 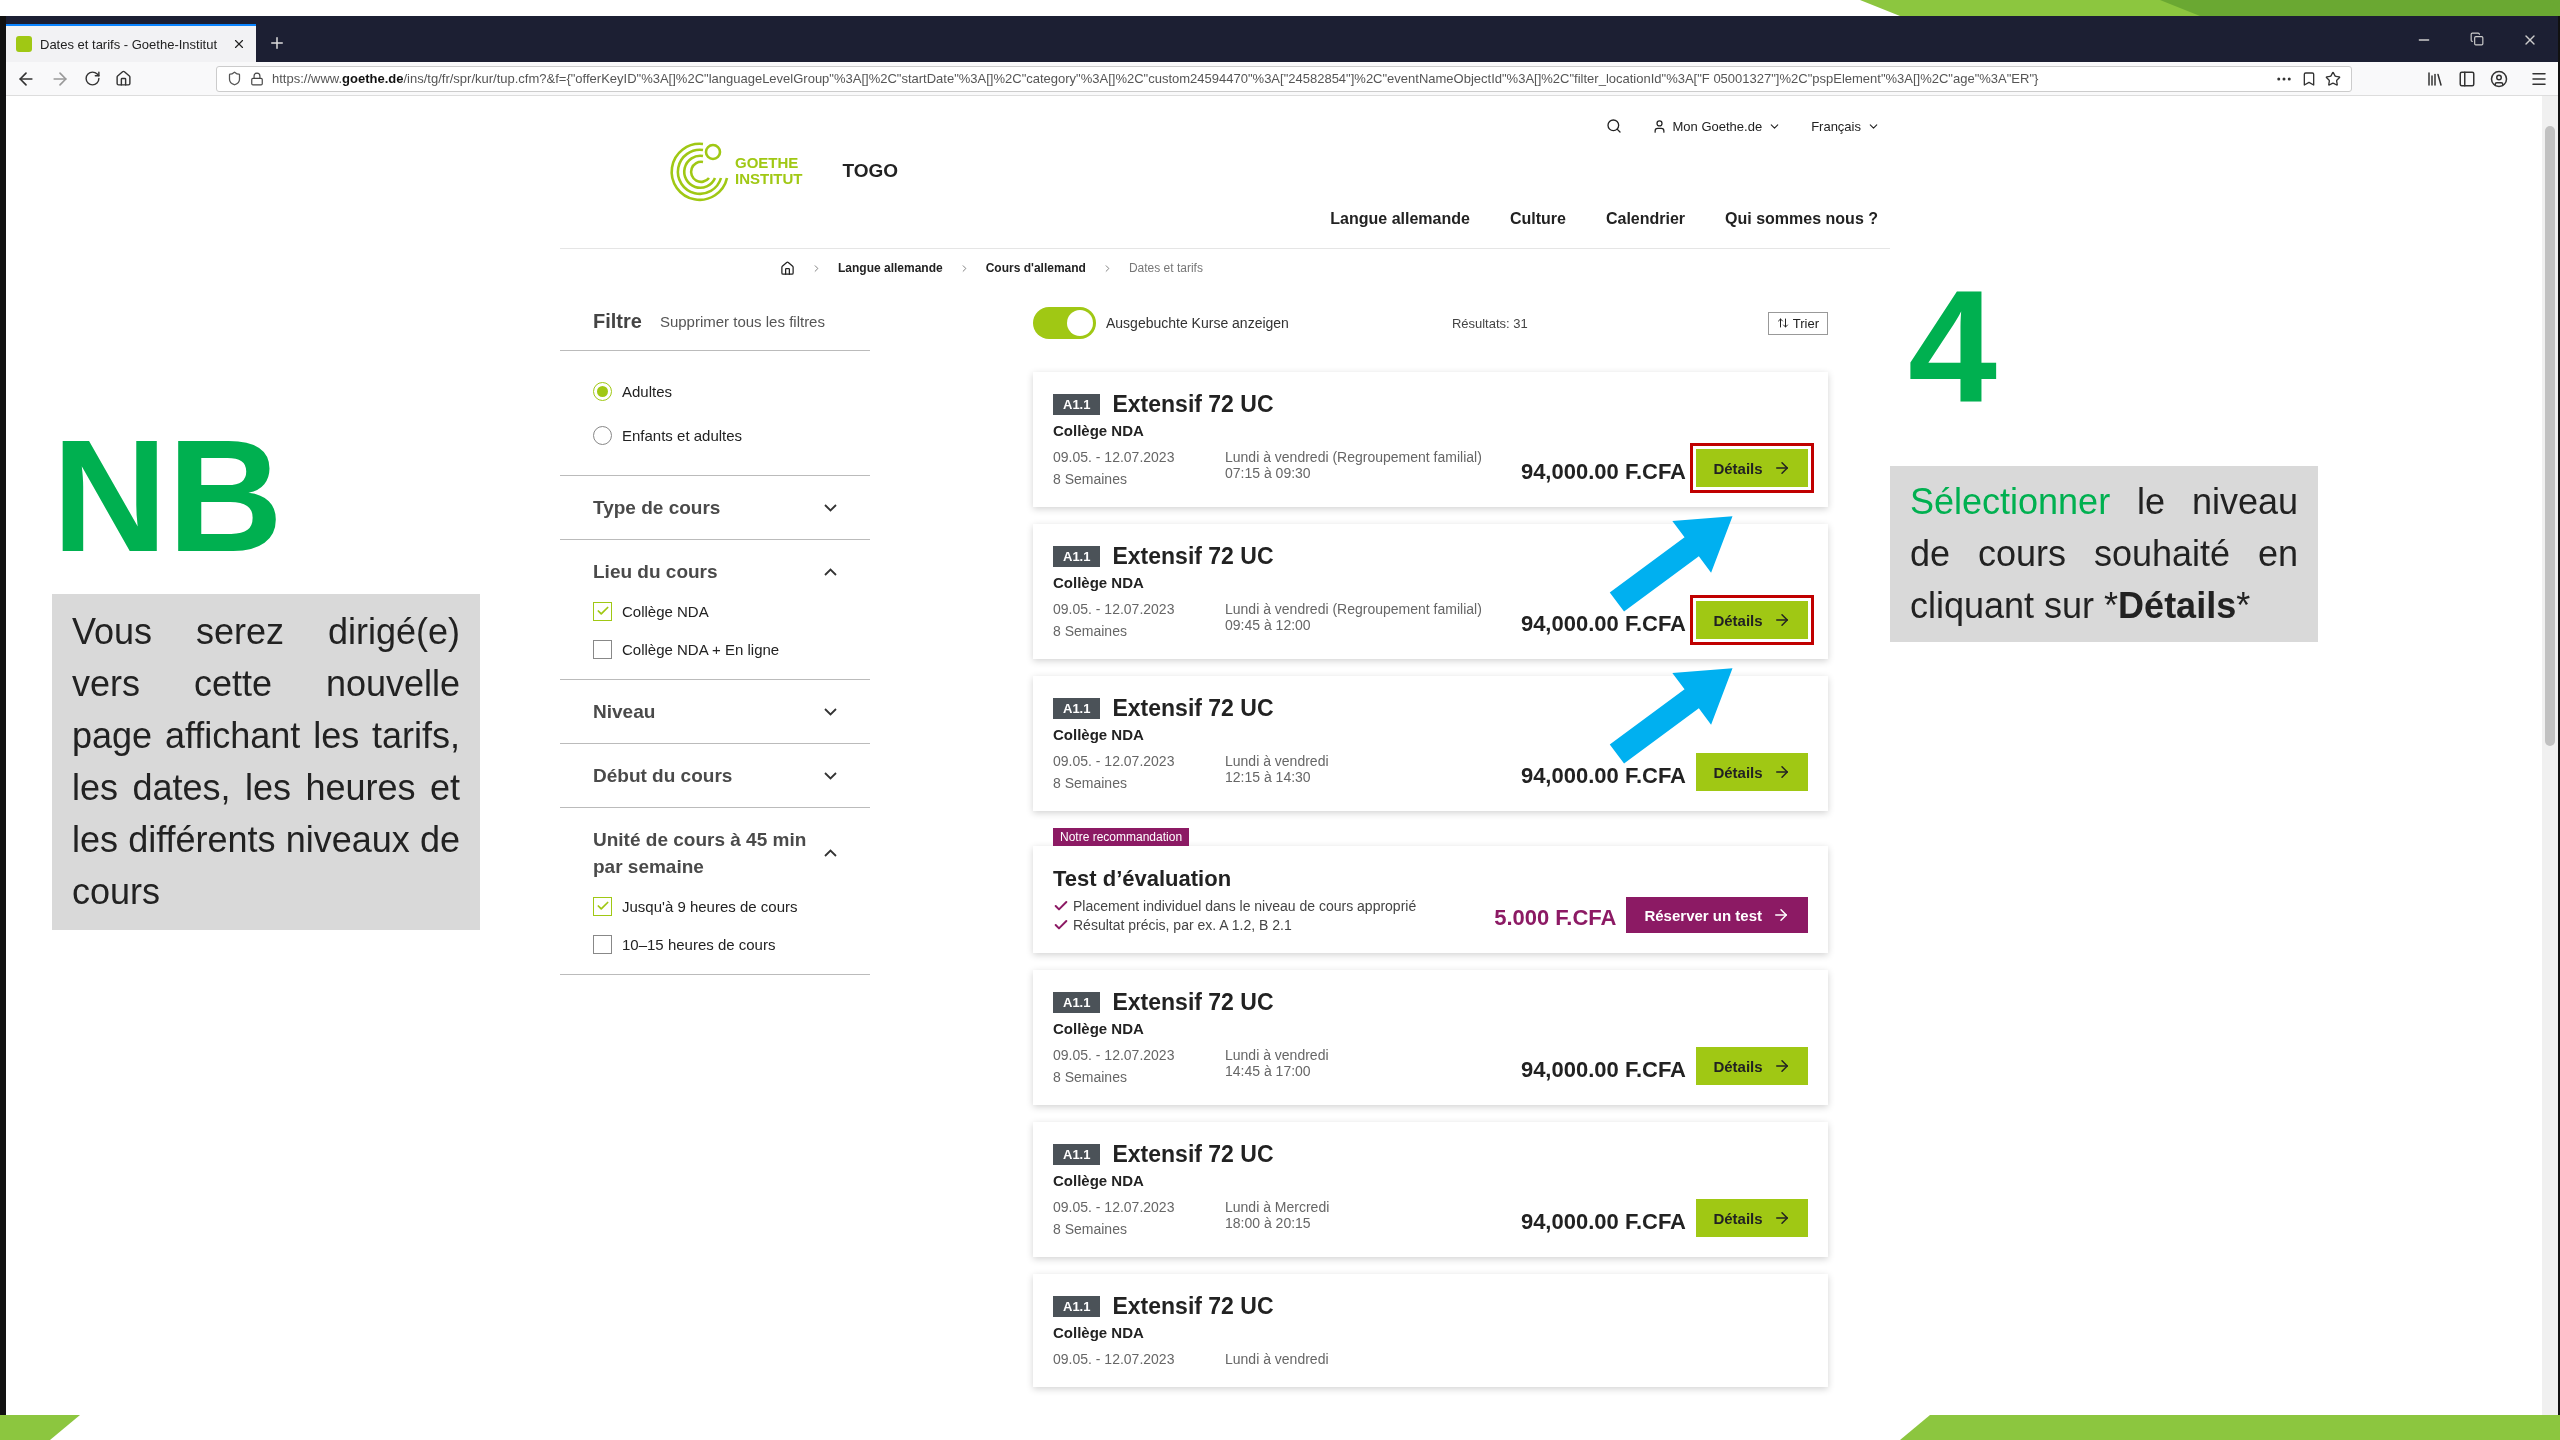 I want to click on test-price: 5.000 F.CFA, so click(x=1555, y=918).